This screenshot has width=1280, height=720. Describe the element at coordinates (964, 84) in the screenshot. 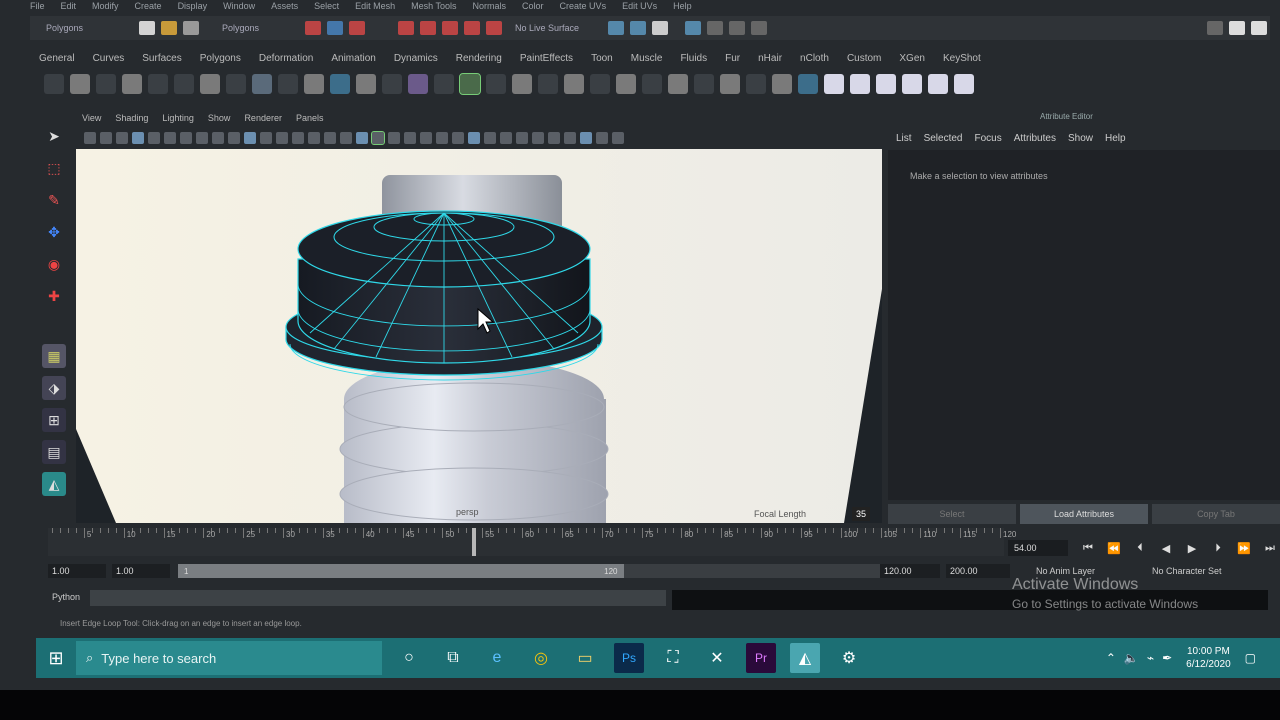

I see `checker-icon` at that location.